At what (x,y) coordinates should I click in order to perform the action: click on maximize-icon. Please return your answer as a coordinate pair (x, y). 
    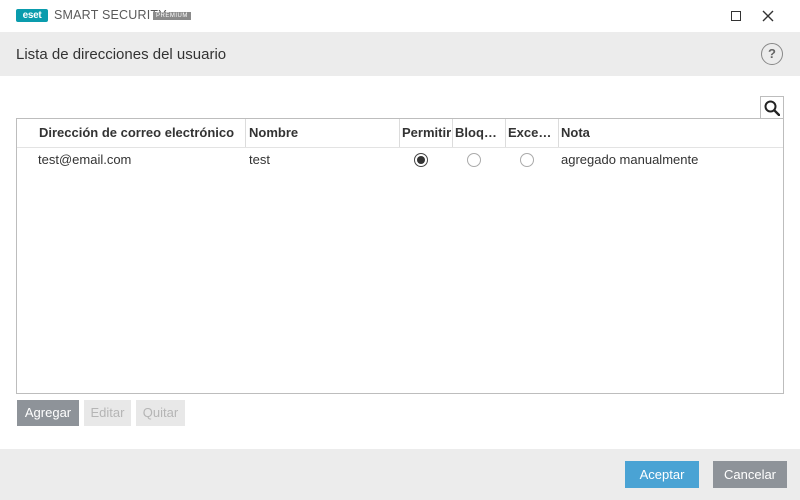
    Looking at the image, I should click on (736, 16).